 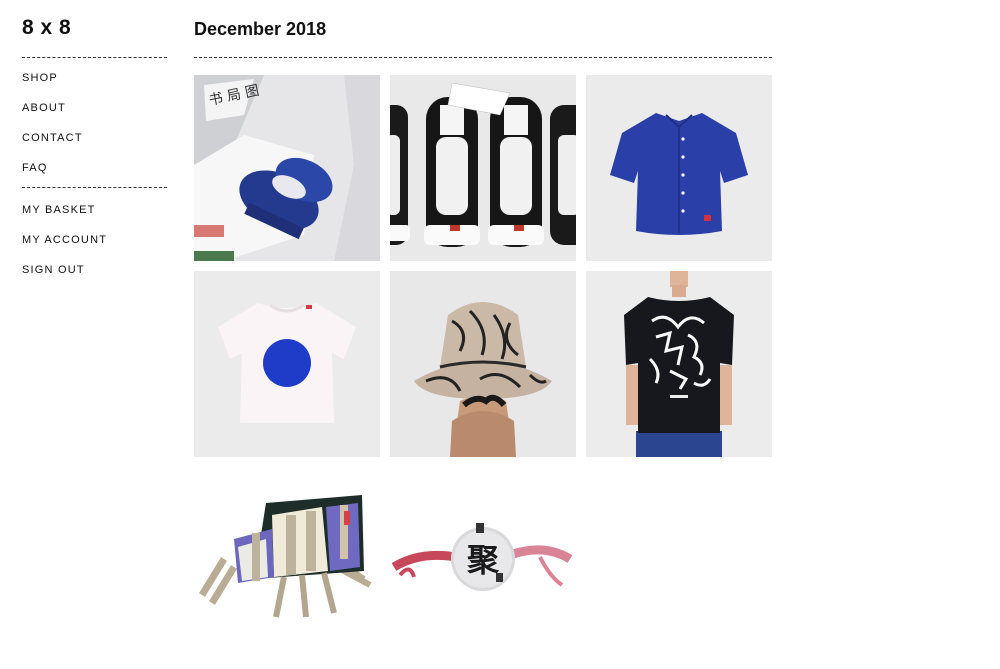 I want to click on product-image-waist-bag, so click(x=287, y=560).